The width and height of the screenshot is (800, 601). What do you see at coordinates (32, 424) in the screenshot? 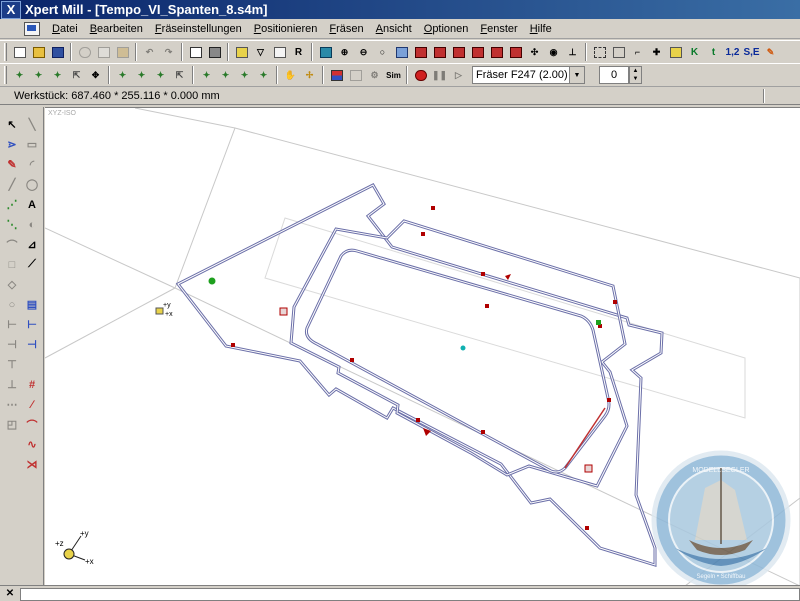
I see `curve-2-icon: ⌒` at bounding box center [32, 424].